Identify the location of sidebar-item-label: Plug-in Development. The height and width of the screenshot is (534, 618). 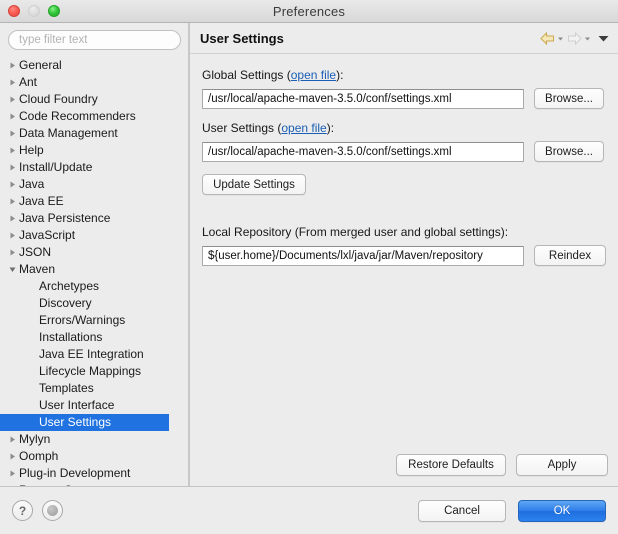
(75, 473).